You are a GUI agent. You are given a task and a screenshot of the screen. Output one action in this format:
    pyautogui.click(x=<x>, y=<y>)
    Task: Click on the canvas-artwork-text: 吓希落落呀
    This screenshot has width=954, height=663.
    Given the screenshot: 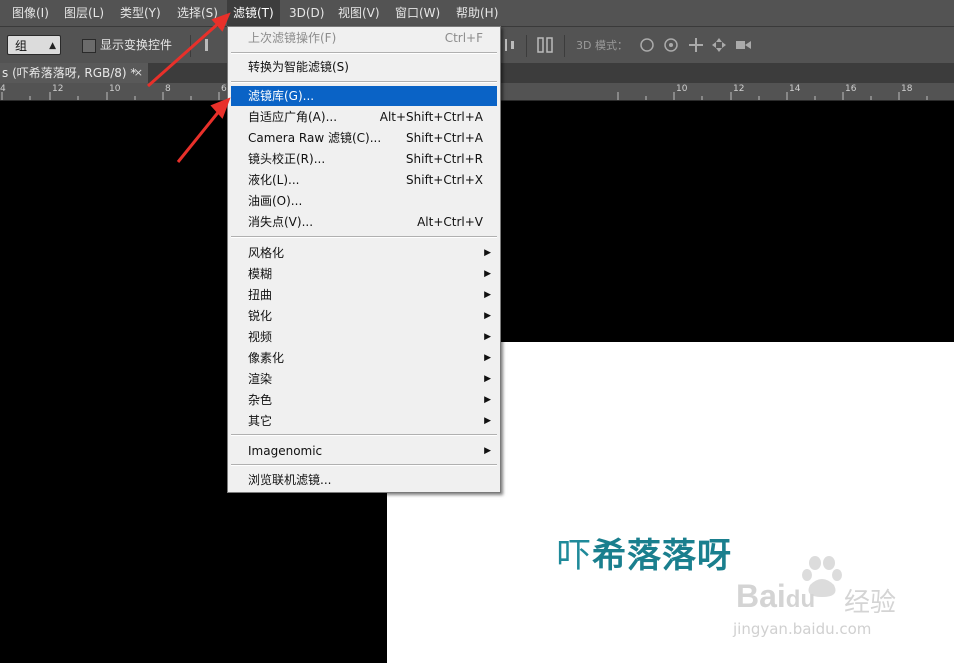 What is the action you would take?
    pyautogui.click(x=644, y=552)
    